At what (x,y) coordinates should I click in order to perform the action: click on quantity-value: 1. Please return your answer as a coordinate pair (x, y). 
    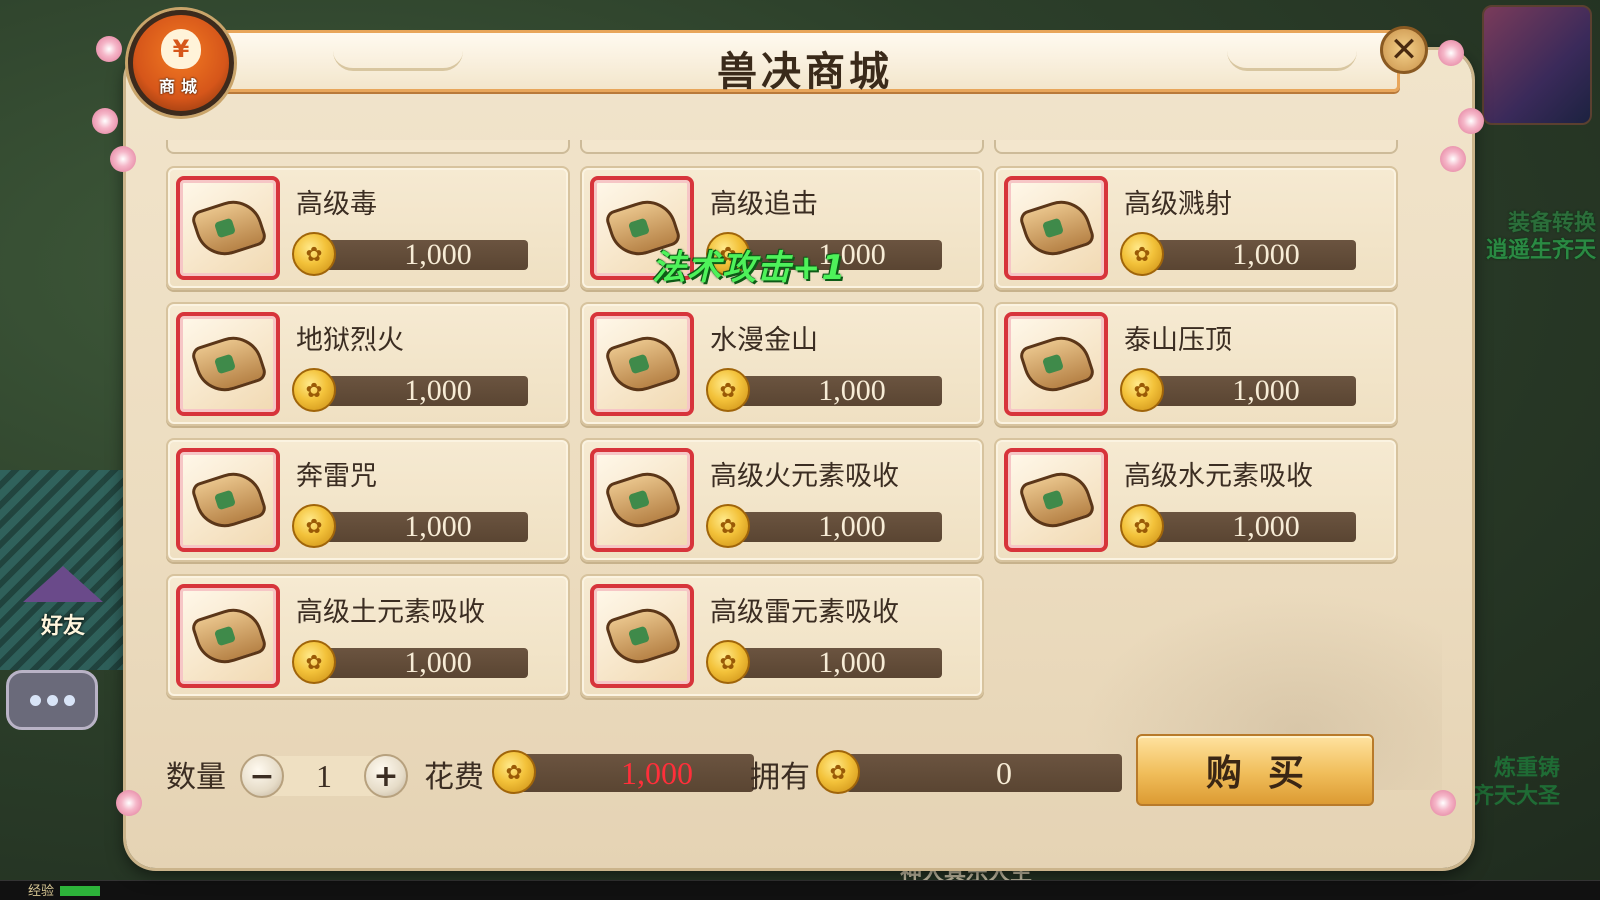
    Looking at the image, I should click on (324, 776).